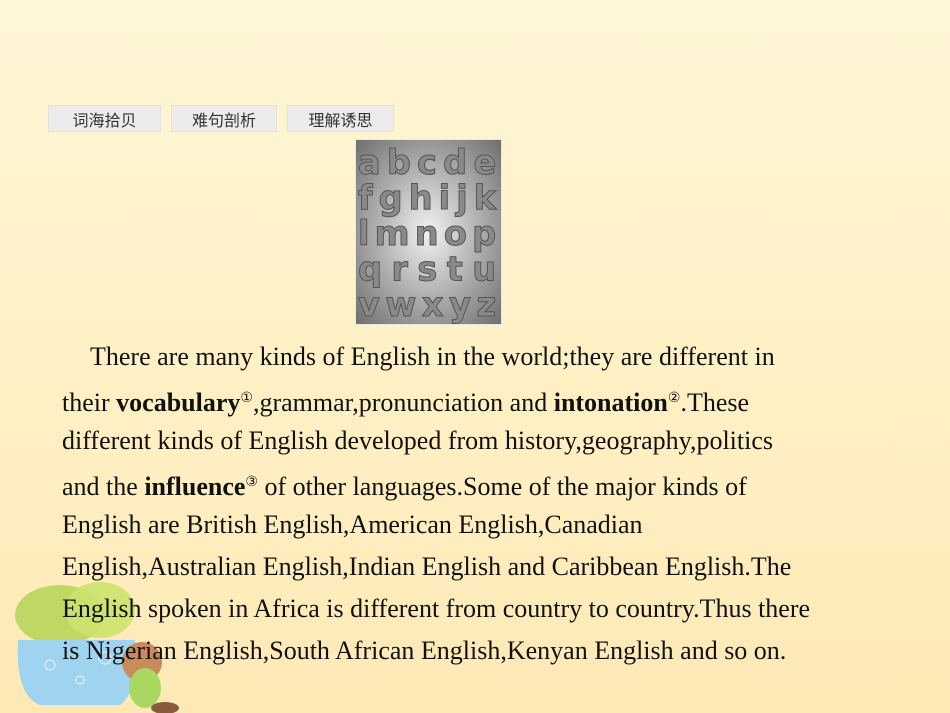 The width and height of the screenshot is (950, 713). Describe the element at coordinates (610, 402) in the screenshot. I see `keyword-intonation: intonation` at that location.